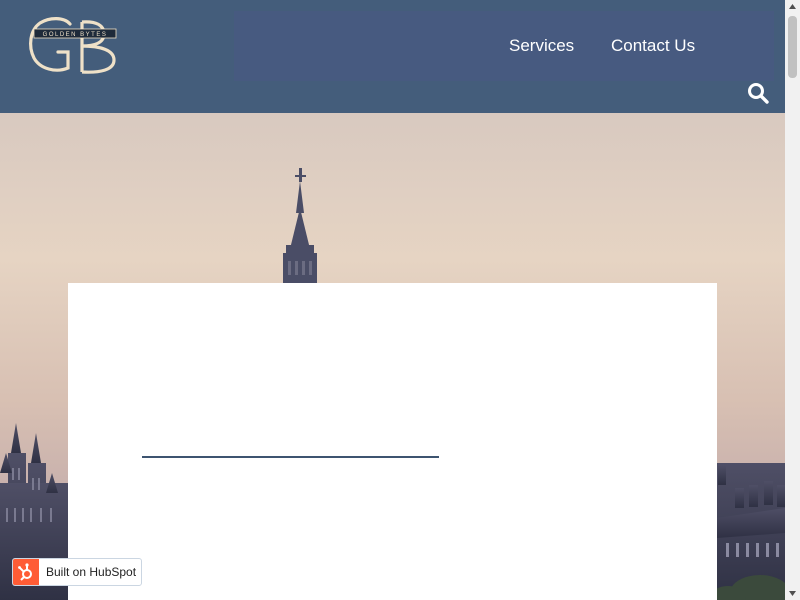 The height and width of the screenshot is (600, 800). I want to click on caret-up-icon, so click(792, 6).